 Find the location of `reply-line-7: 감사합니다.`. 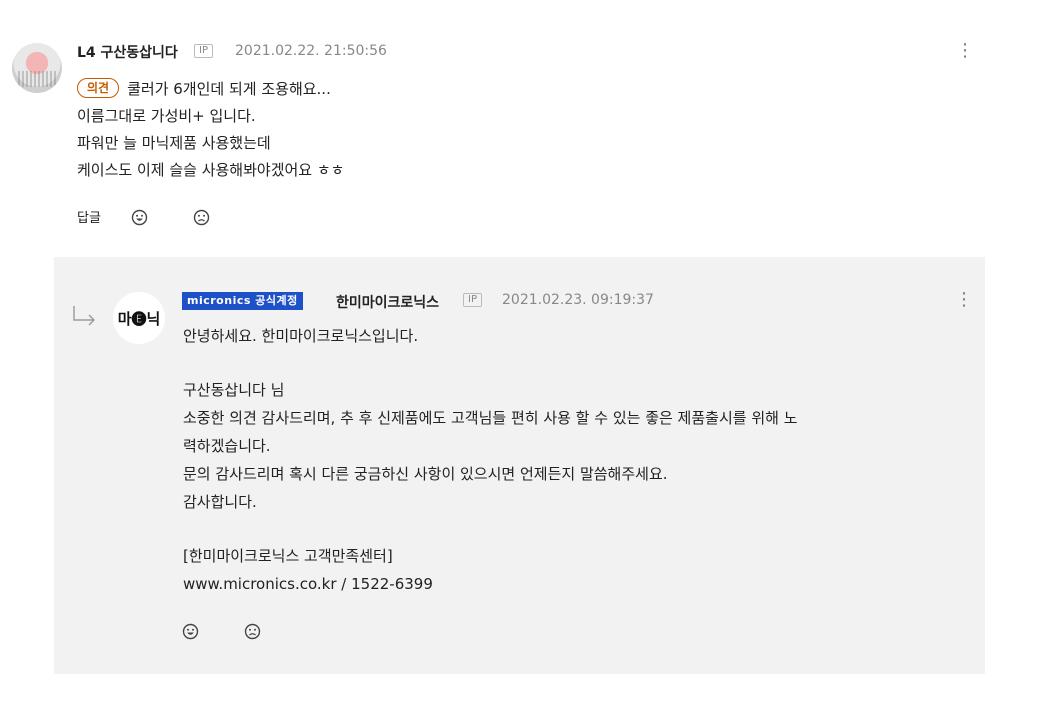

reply-line-7: 감사합니다. is located at coordinates (220, 502).